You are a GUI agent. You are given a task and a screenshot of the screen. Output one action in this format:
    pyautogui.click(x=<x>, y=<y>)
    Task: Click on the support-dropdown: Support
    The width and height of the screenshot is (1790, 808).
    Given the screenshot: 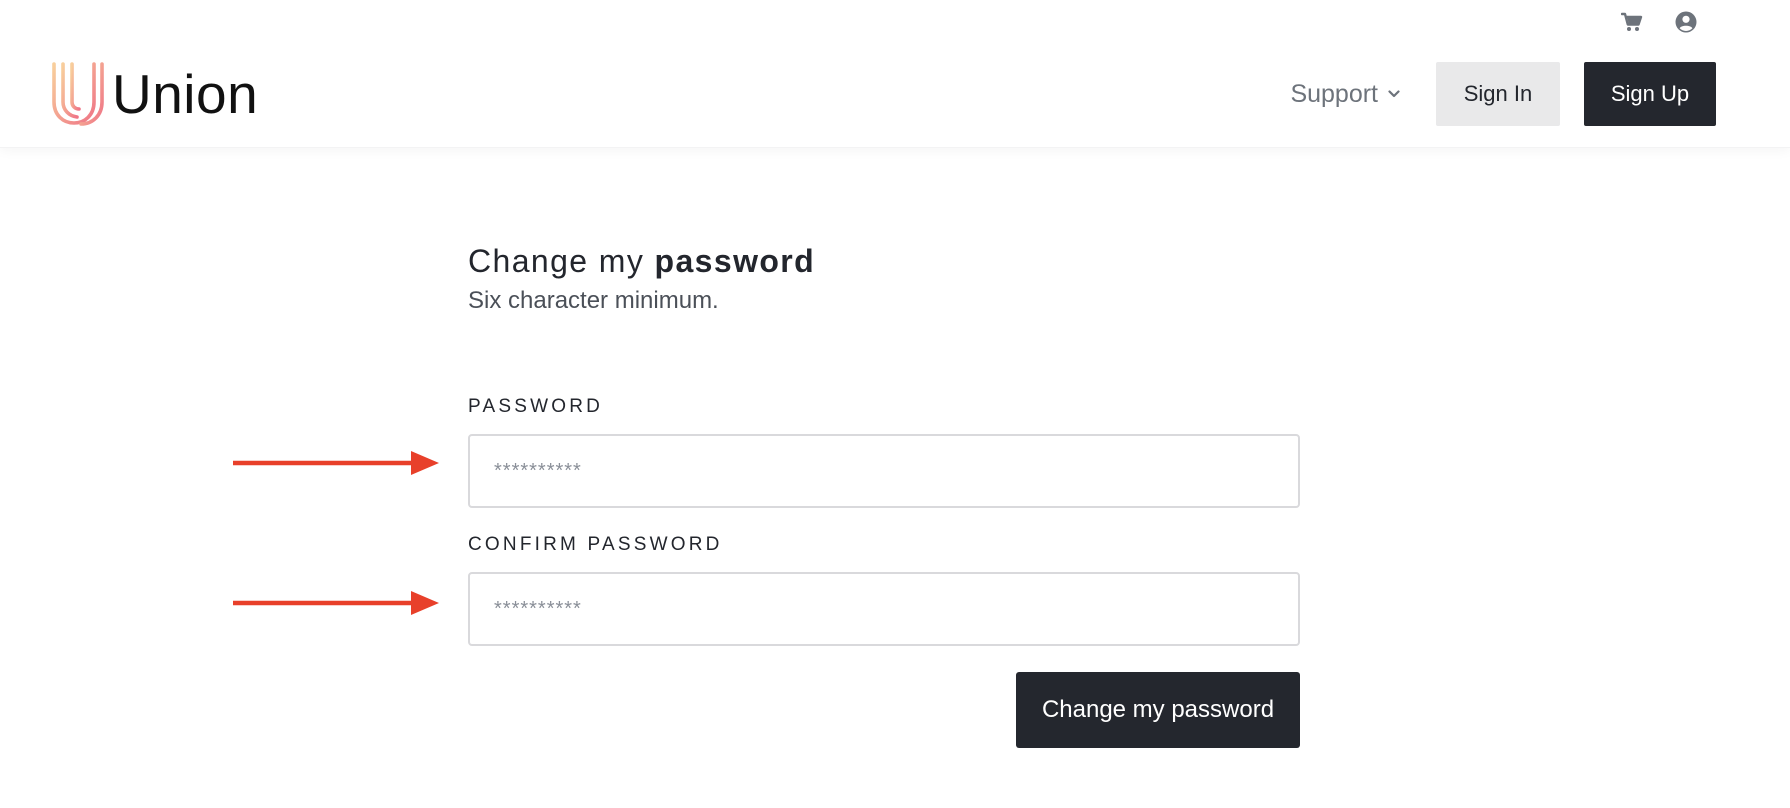 What is the action you would take?
    pyautogui.click(x=1345, y=94)
    